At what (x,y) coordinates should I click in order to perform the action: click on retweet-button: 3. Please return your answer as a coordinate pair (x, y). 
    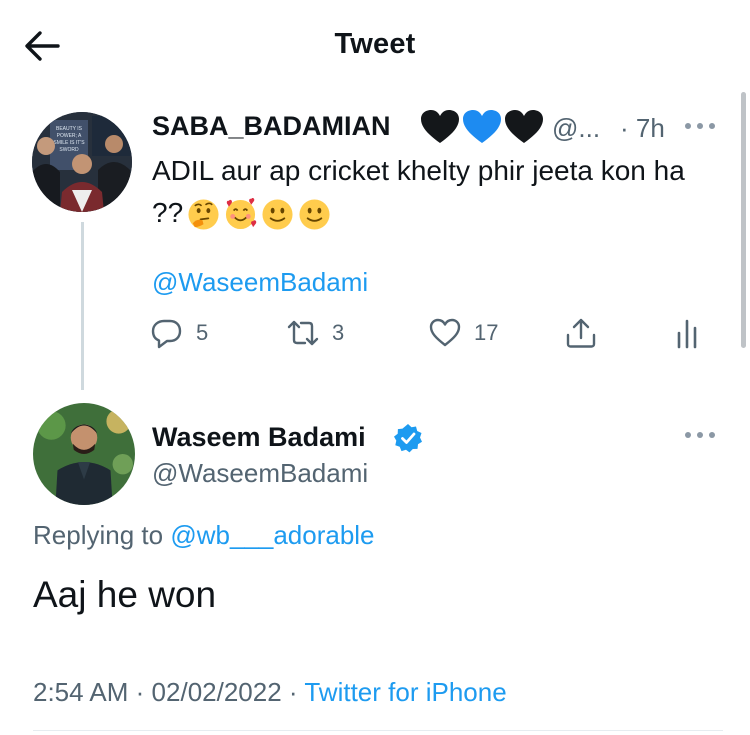
    Looking at the image, I should click on (315, 333).